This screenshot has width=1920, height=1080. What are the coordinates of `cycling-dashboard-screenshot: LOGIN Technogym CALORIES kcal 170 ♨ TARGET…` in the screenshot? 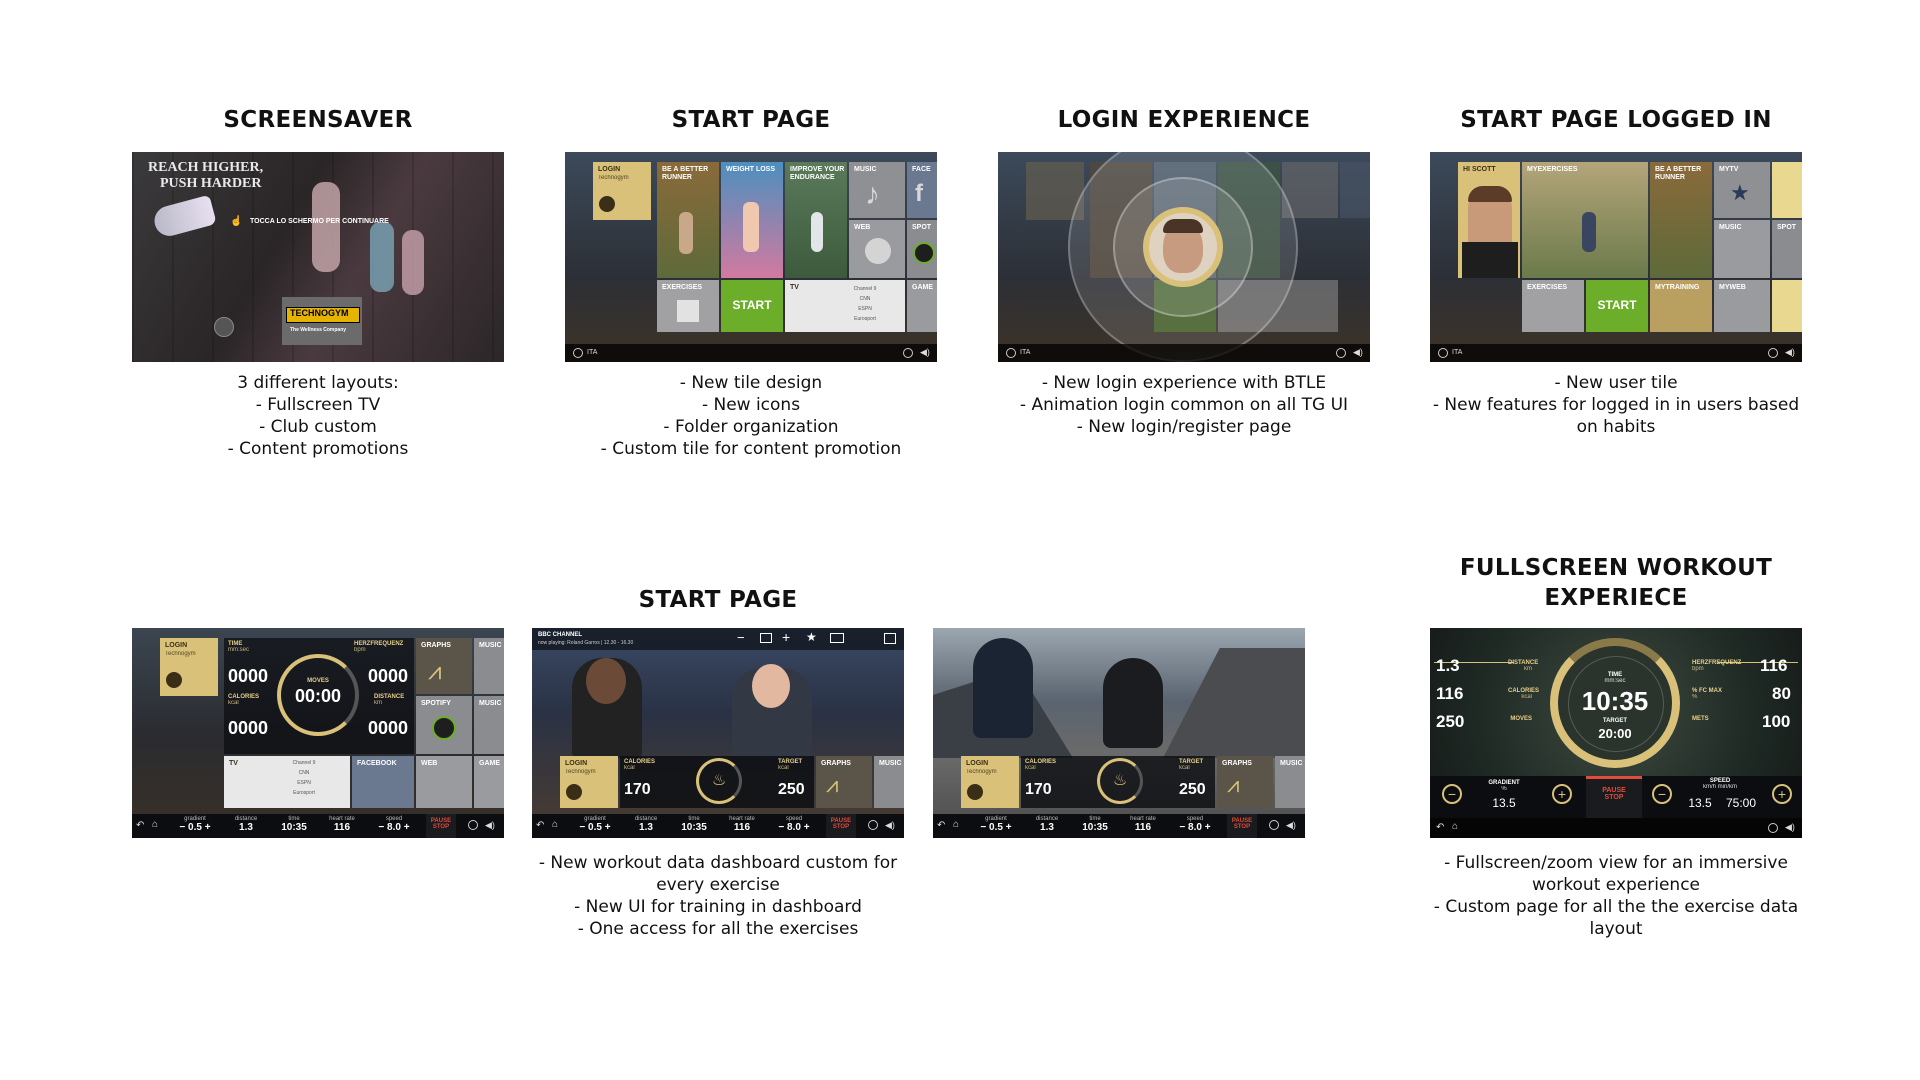 It's located at (1119, 733).